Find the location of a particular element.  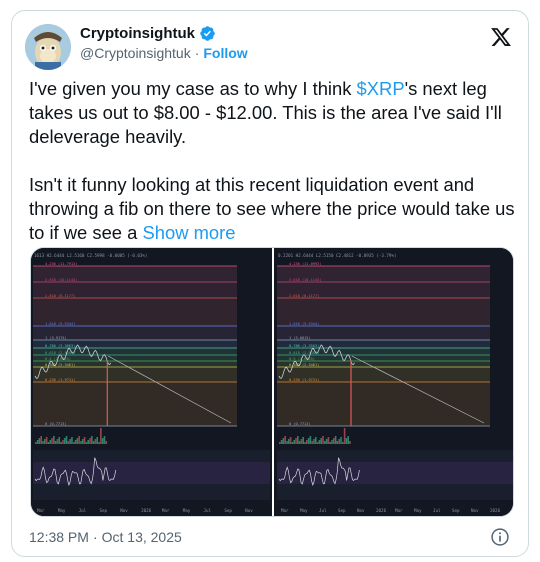

left-fib-label-4: 1 (3.9175) is located at coordinates (56, 338).